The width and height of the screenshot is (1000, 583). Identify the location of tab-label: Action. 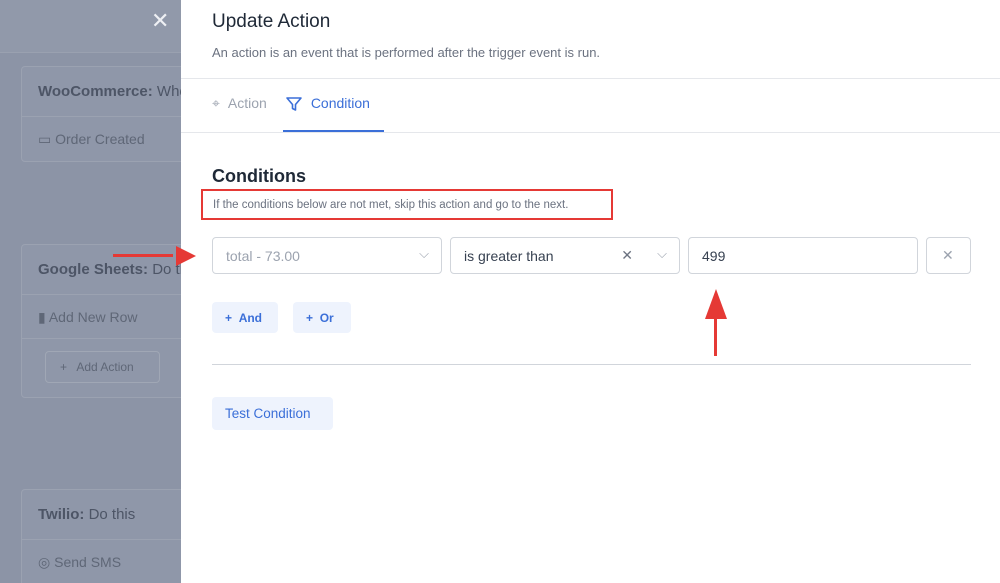
(247, 103).